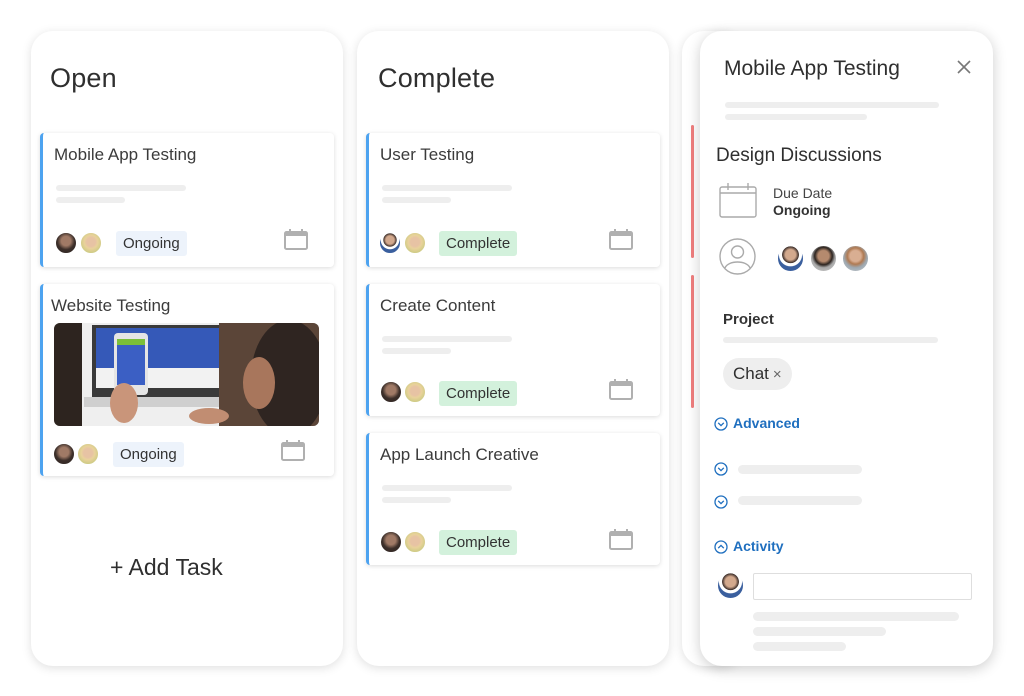 The image size is (1024, 696). Describe the element at coordinates (513, 200) in the screenshot. I see `task-card: User Testing Complete` at that location.